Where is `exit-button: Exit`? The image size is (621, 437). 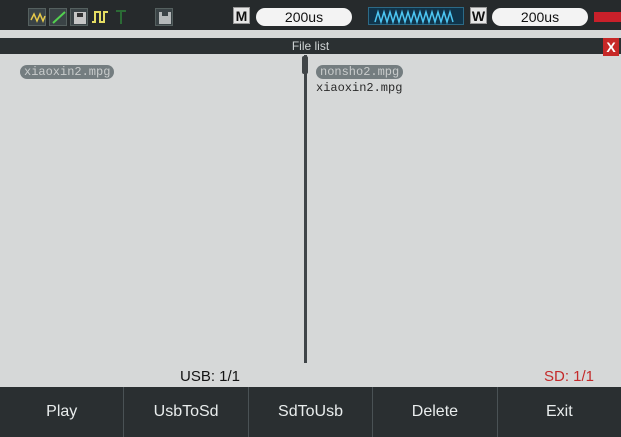 exit-button: Exit is located at coordinates (559, 412).